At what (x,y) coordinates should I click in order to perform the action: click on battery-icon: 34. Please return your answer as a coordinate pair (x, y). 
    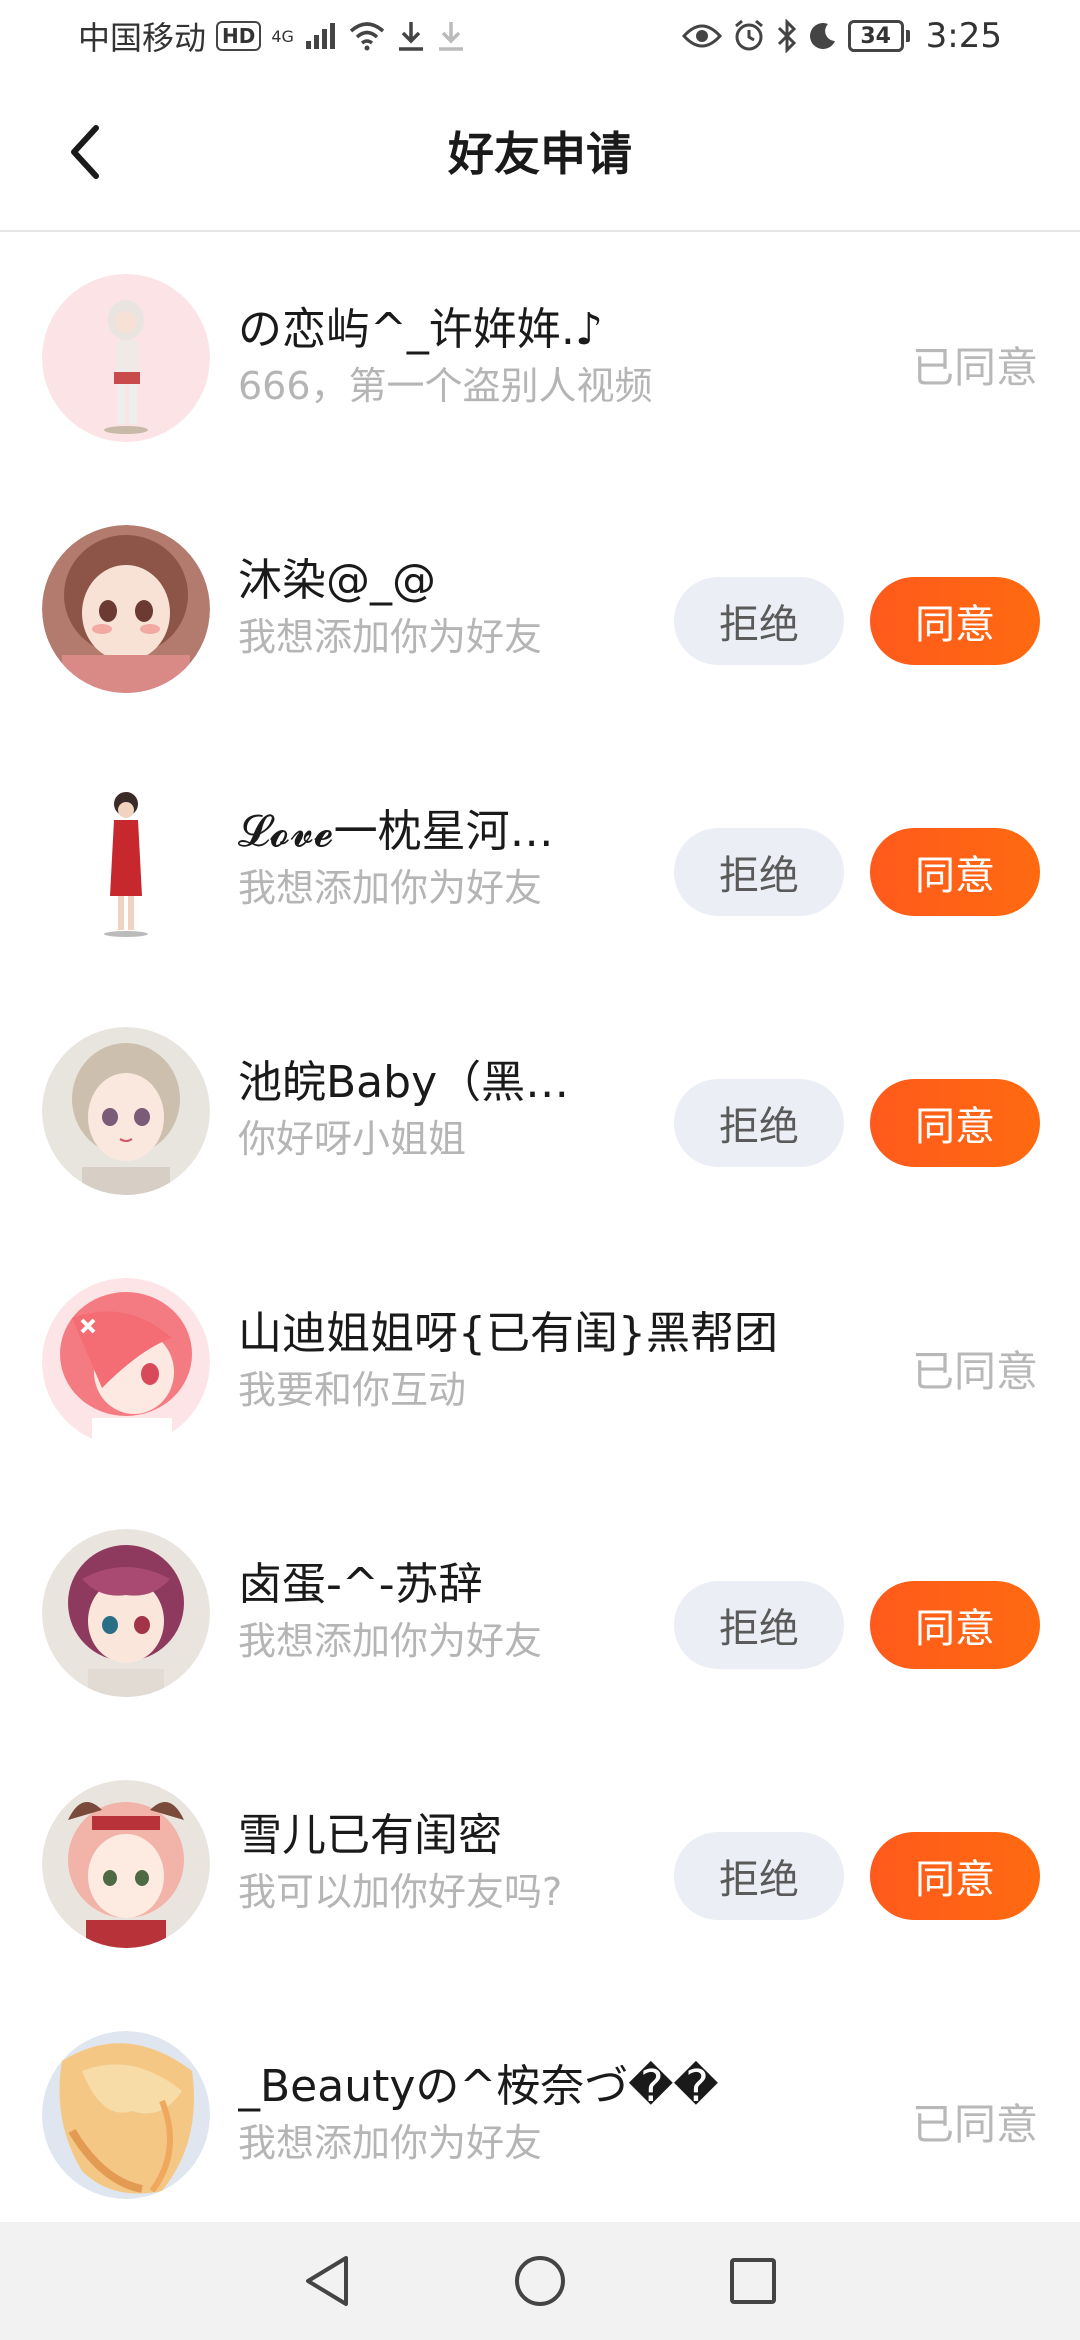
    Looking at the image, I should click on (878, 36).